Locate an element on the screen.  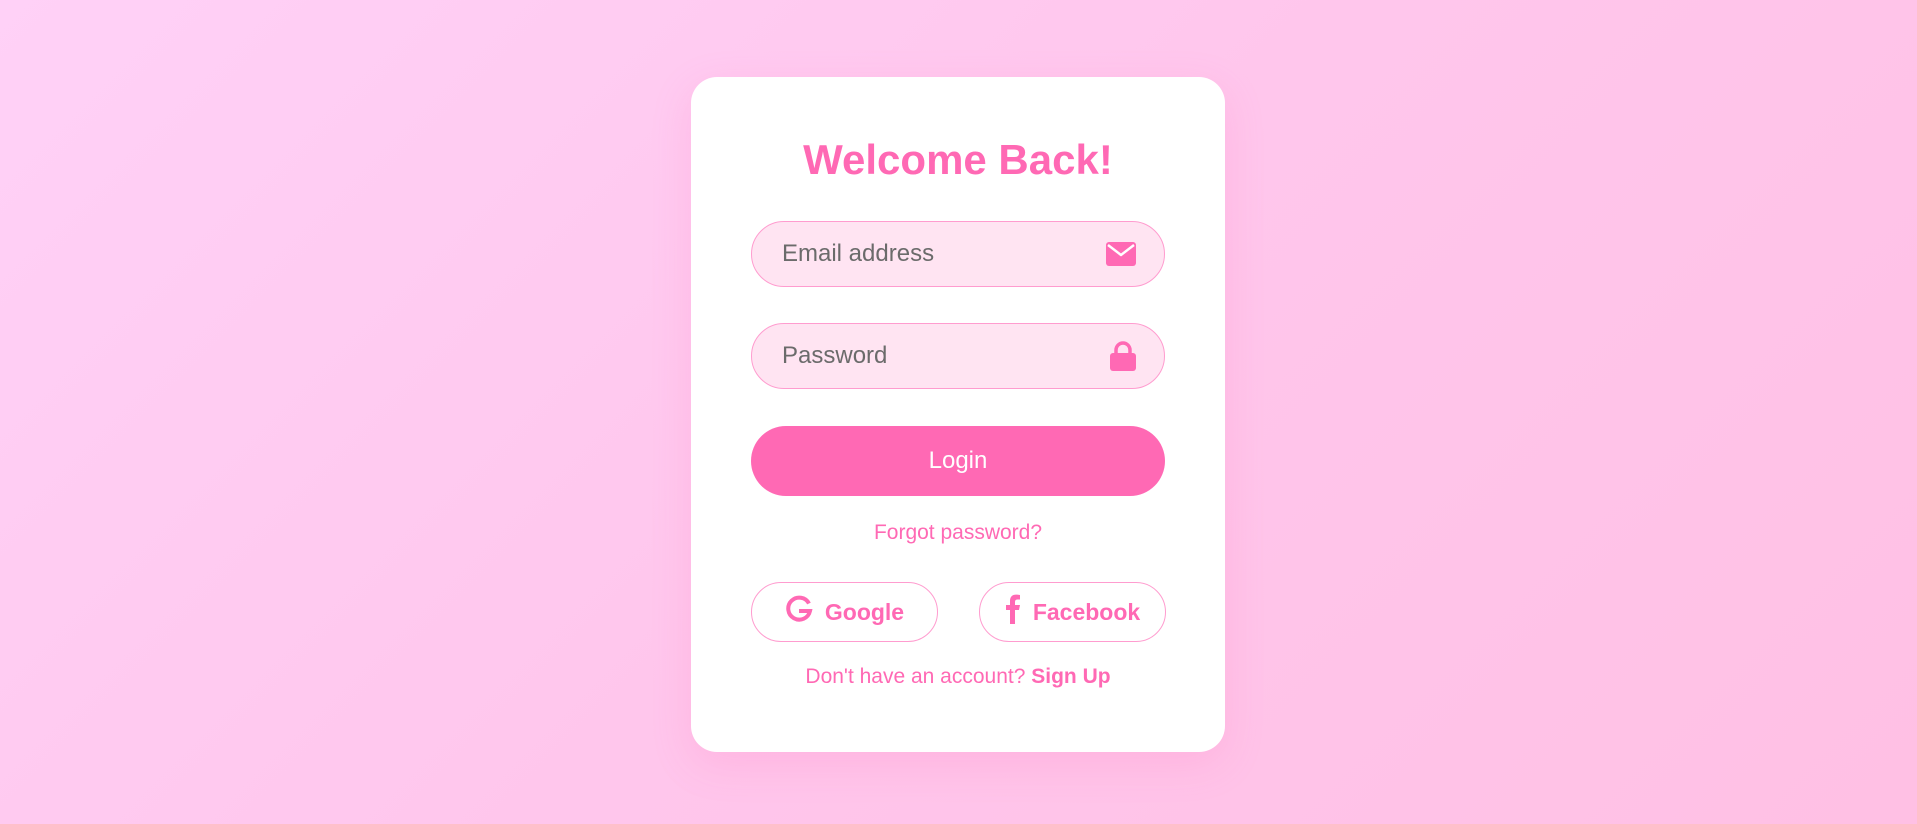
password-field is located at coordinates (958, 356).